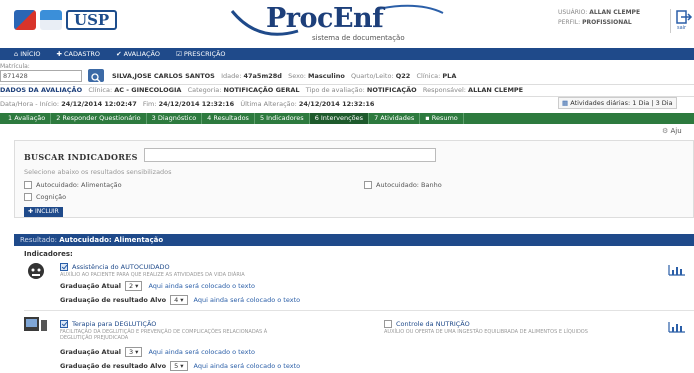 The height and width of the screenshot is (373, 694). What do you see at coordinates (372, 76) in the screenshot?
I see `quarto-label: Quarto/Leito:` at bounding box center [372, 76].